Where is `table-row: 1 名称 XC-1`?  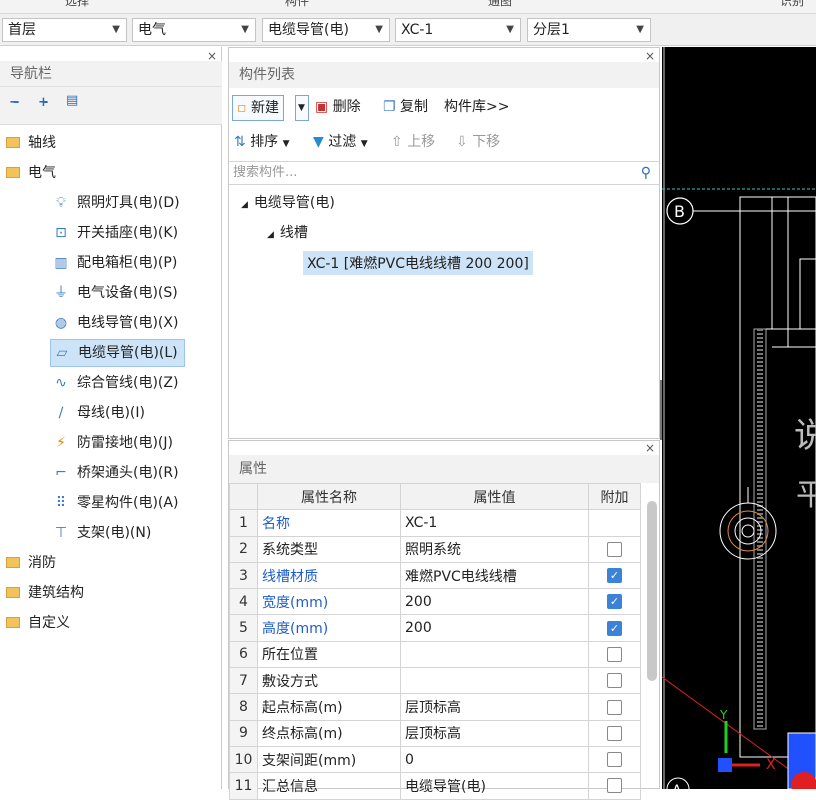
table-row: 1 名称 XC-1 is located at coordinates (435, 523).